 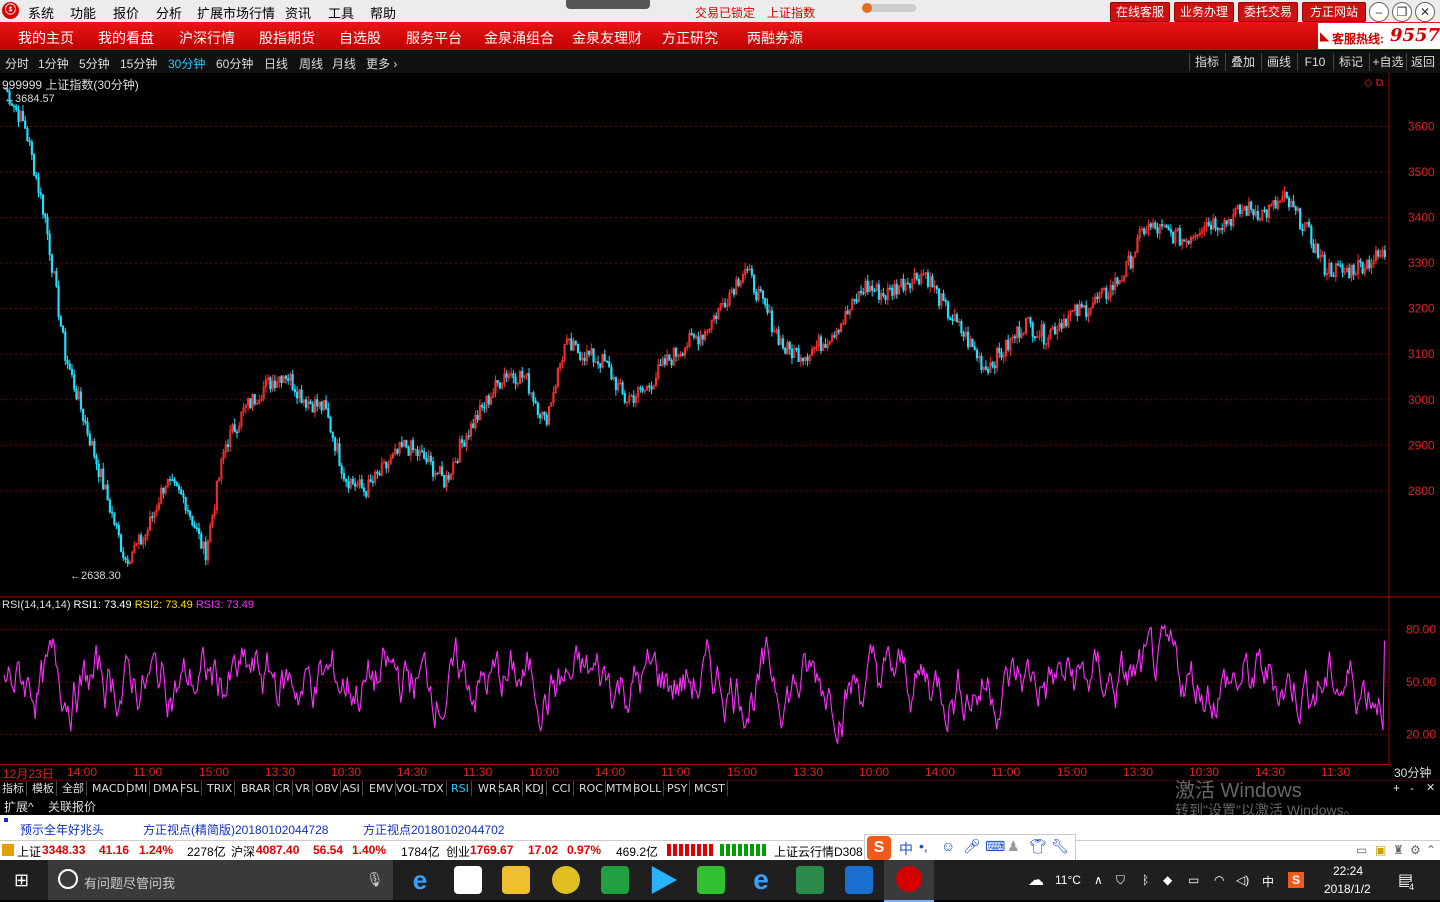 What do you see at coordinates (970, 848) in the screenshot?
I see `ime-toolbar: S 中 •, ☺ 🎤︎ ⌨ ♟ 👕︎ 🔧︎` at bounding box center [970, 848].